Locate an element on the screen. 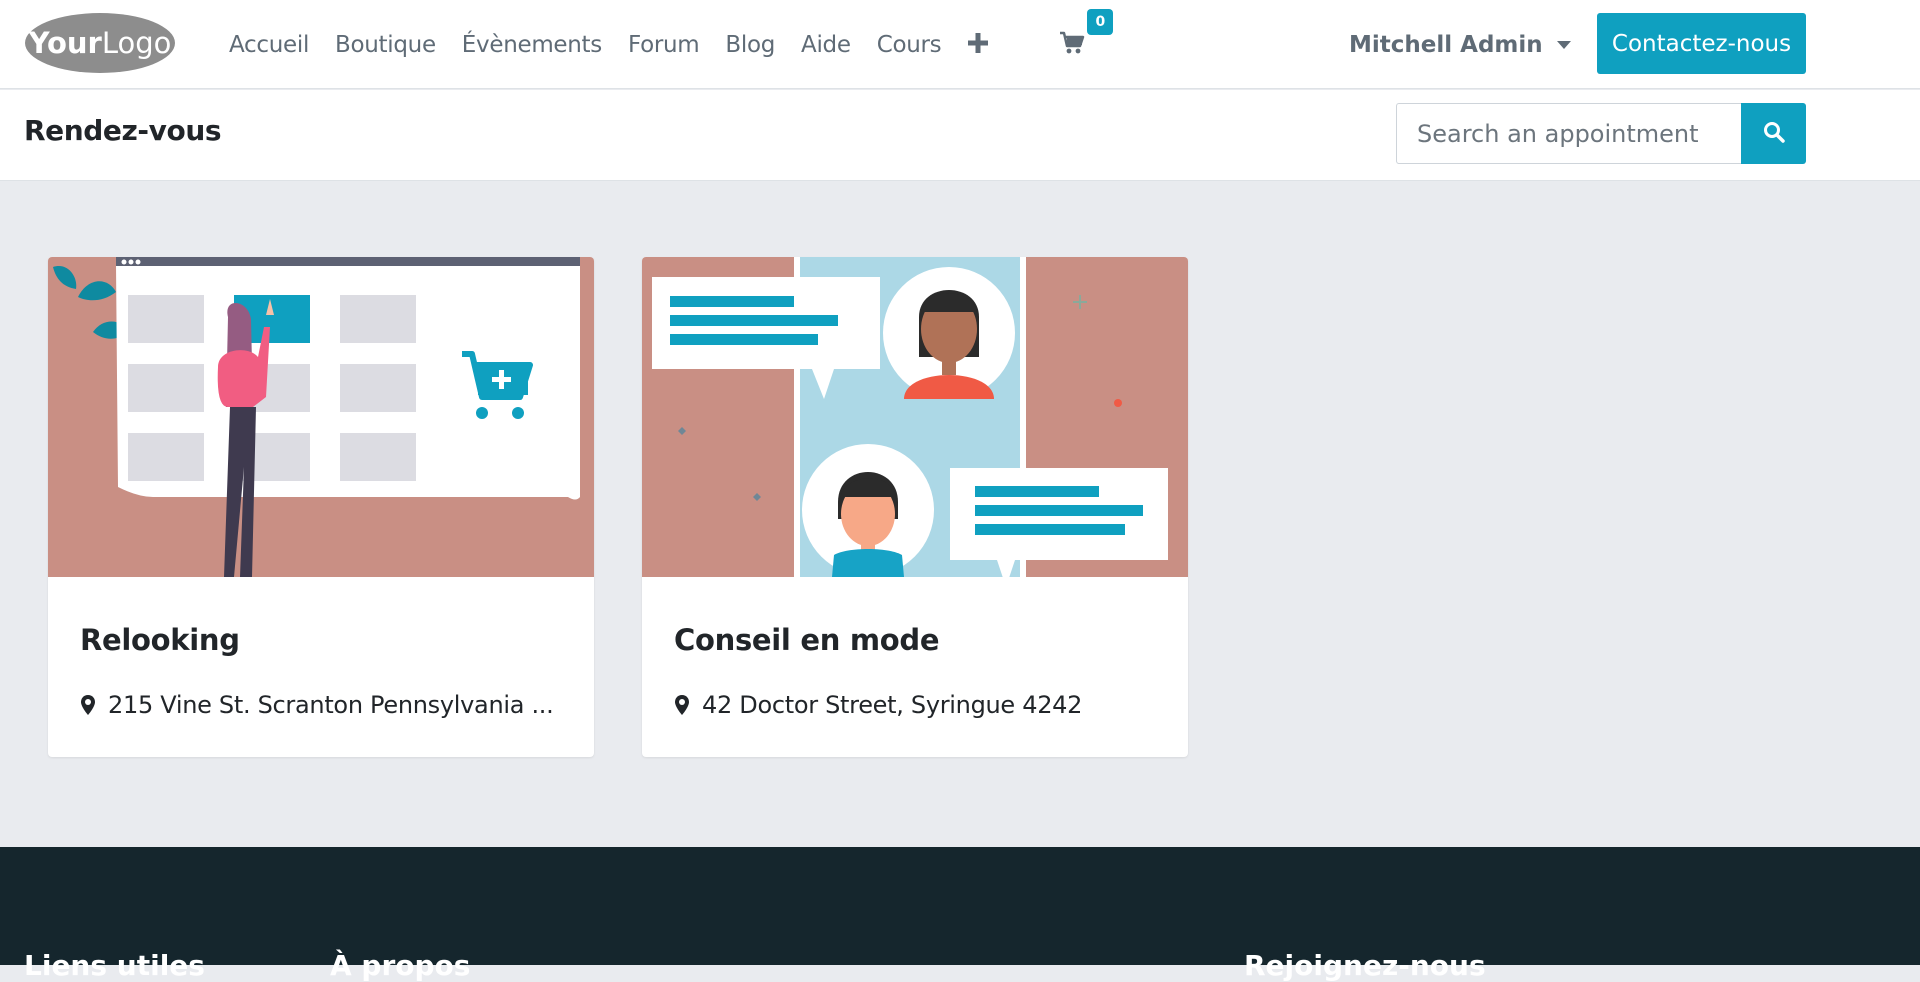 This screenshot has width=1920, height=982. appointment-location: 42 Doctor Street, Syringue 4242 is located at coordinates (878, 705).